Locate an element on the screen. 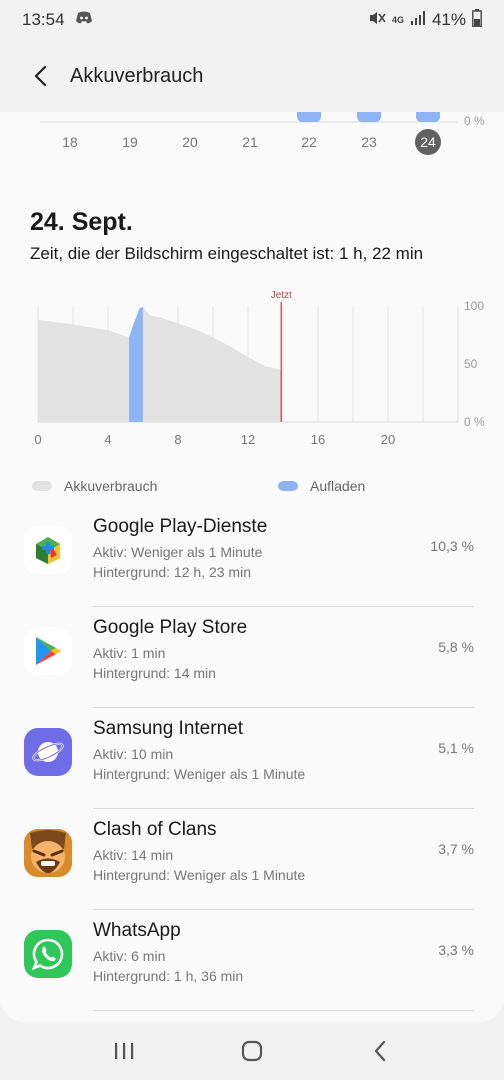 The width and height of the screenshot is (504, 1080). status-time: 13:54 is located at coordinates (43, 19).